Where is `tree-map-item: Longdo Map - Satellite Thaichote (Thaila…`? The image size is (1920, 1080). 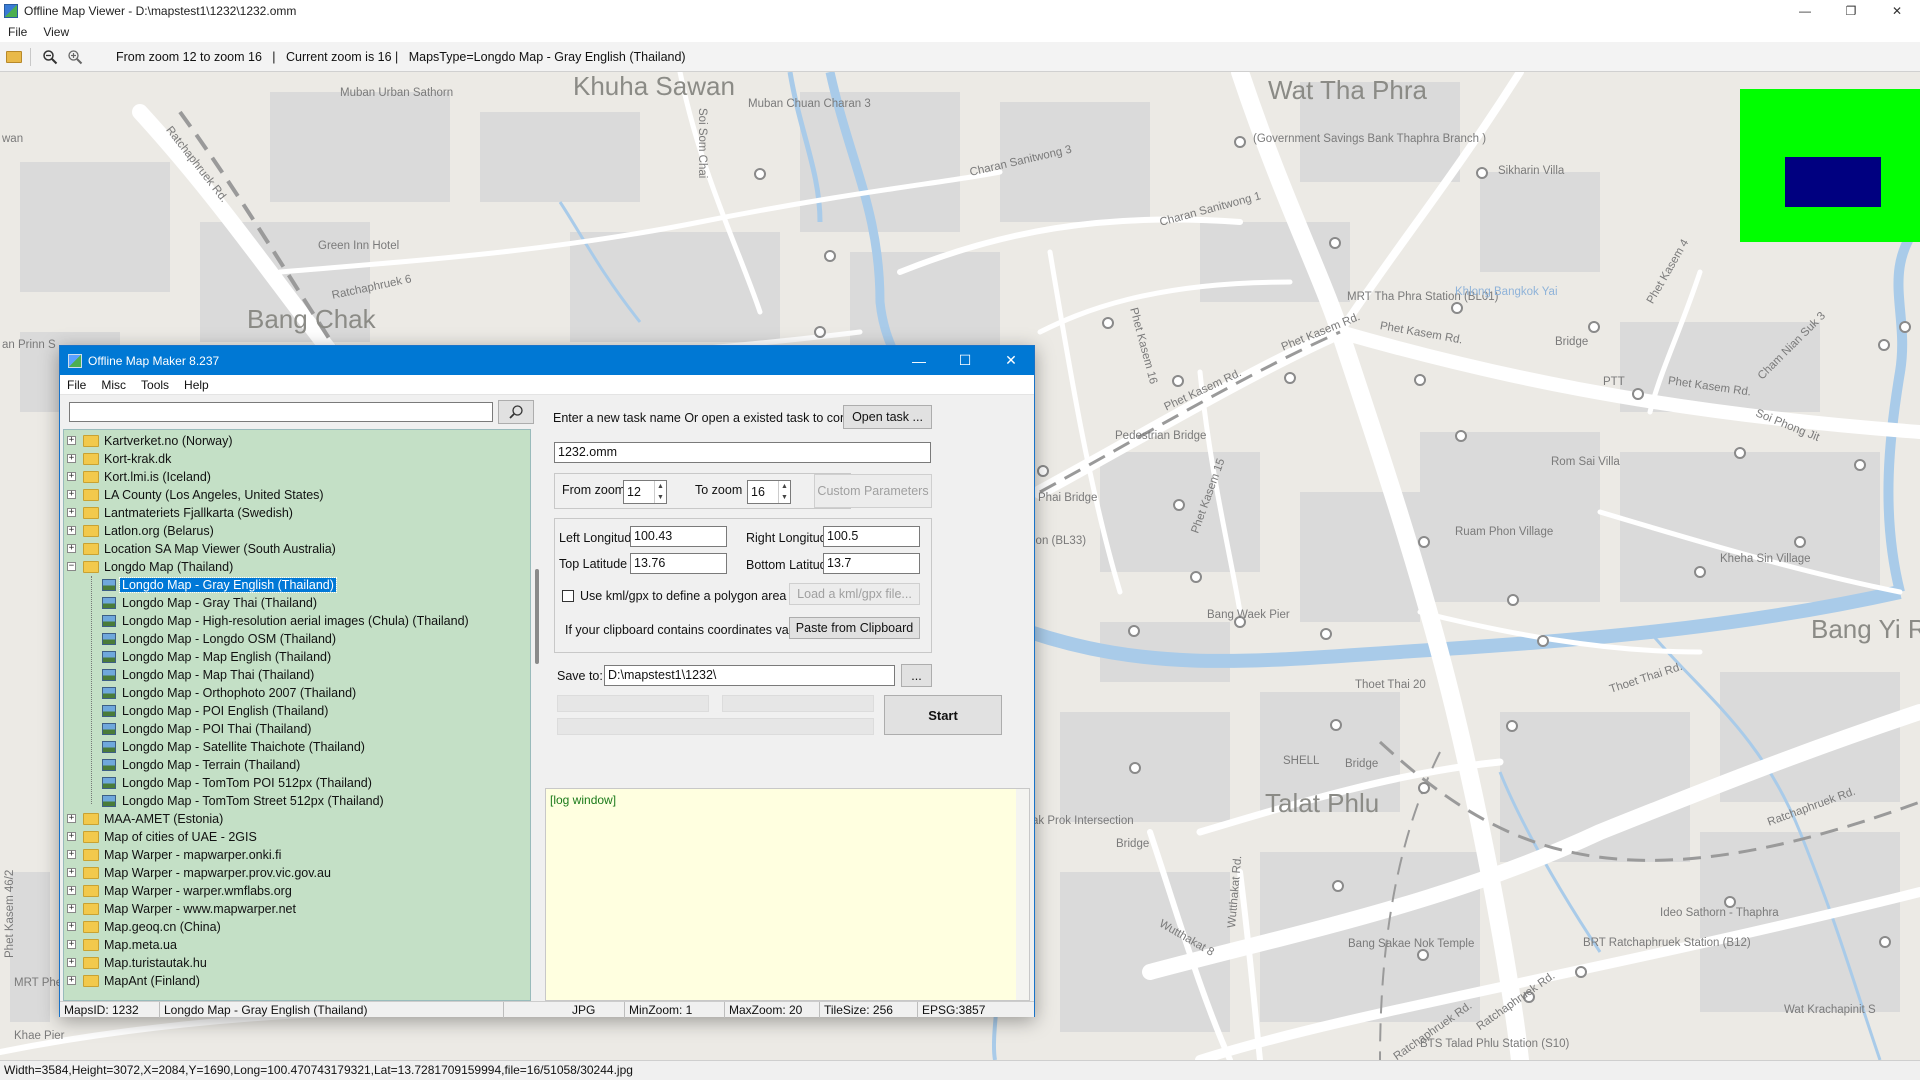 tree-map-item: Longdo Map - Satellite Thaichote (Thaila… is located at coordinates (294, 747).